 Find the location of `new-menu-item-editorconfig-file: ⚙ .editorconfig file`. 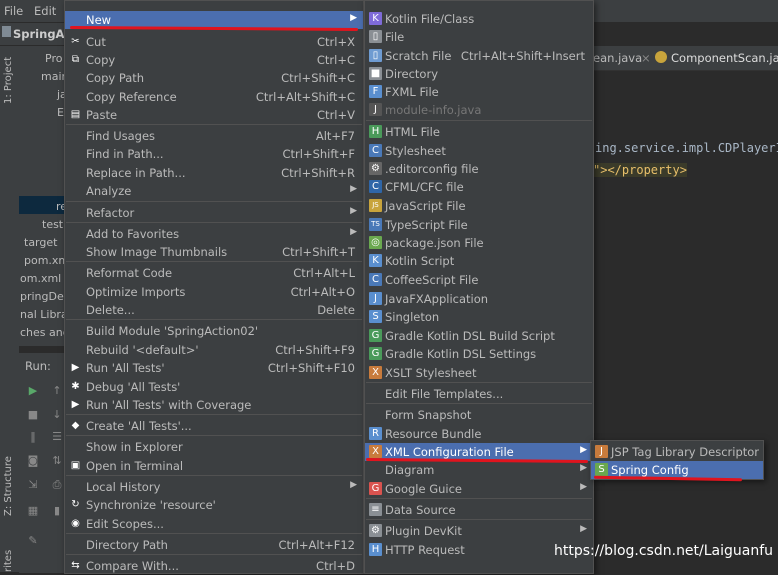

new-menu-item-editorconfig-file: ⚙ .editorconfig file is located at coordinates (479, 169).